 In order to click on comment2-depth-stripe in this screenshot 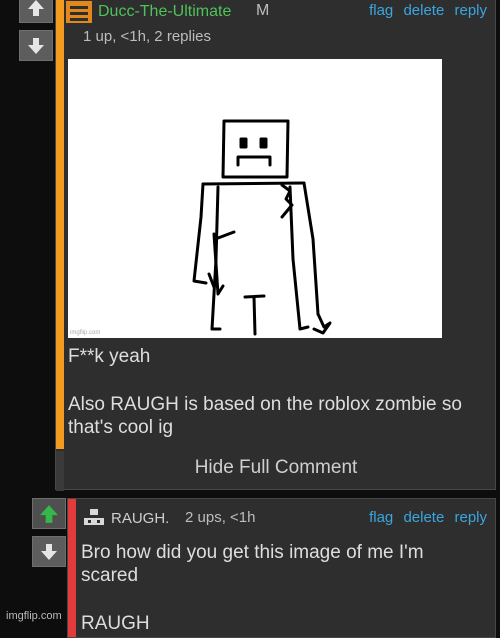, I will do `click(72, 568)`.